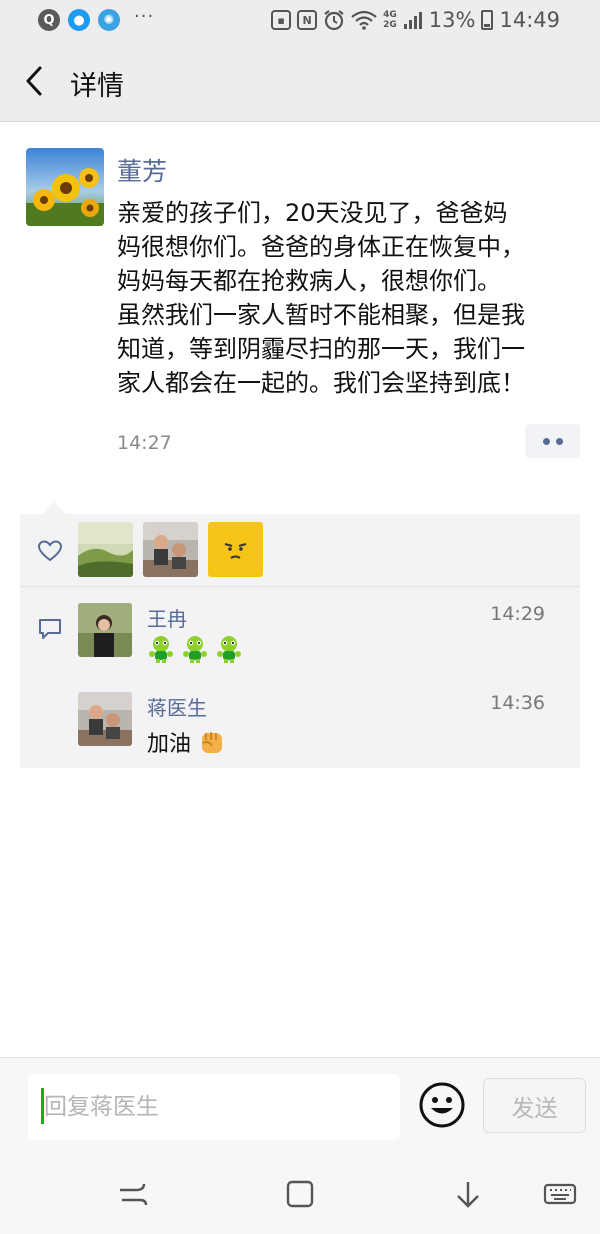 Image resolution: width=600 pixels, height=1234 pixels. What do you see at coordinates (144, 443) in the screenshot?
I see `post-time: 14:27` at bounding box center [144, 443].